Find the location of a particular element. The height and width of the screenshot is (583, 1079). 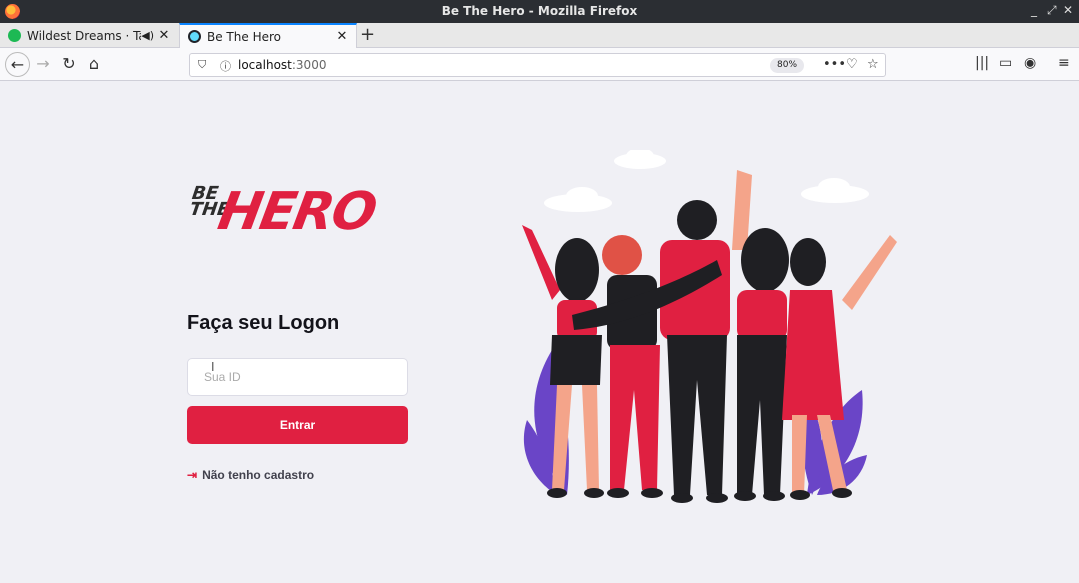

minimize-icon: _ is located at coordinates (1034, 10).